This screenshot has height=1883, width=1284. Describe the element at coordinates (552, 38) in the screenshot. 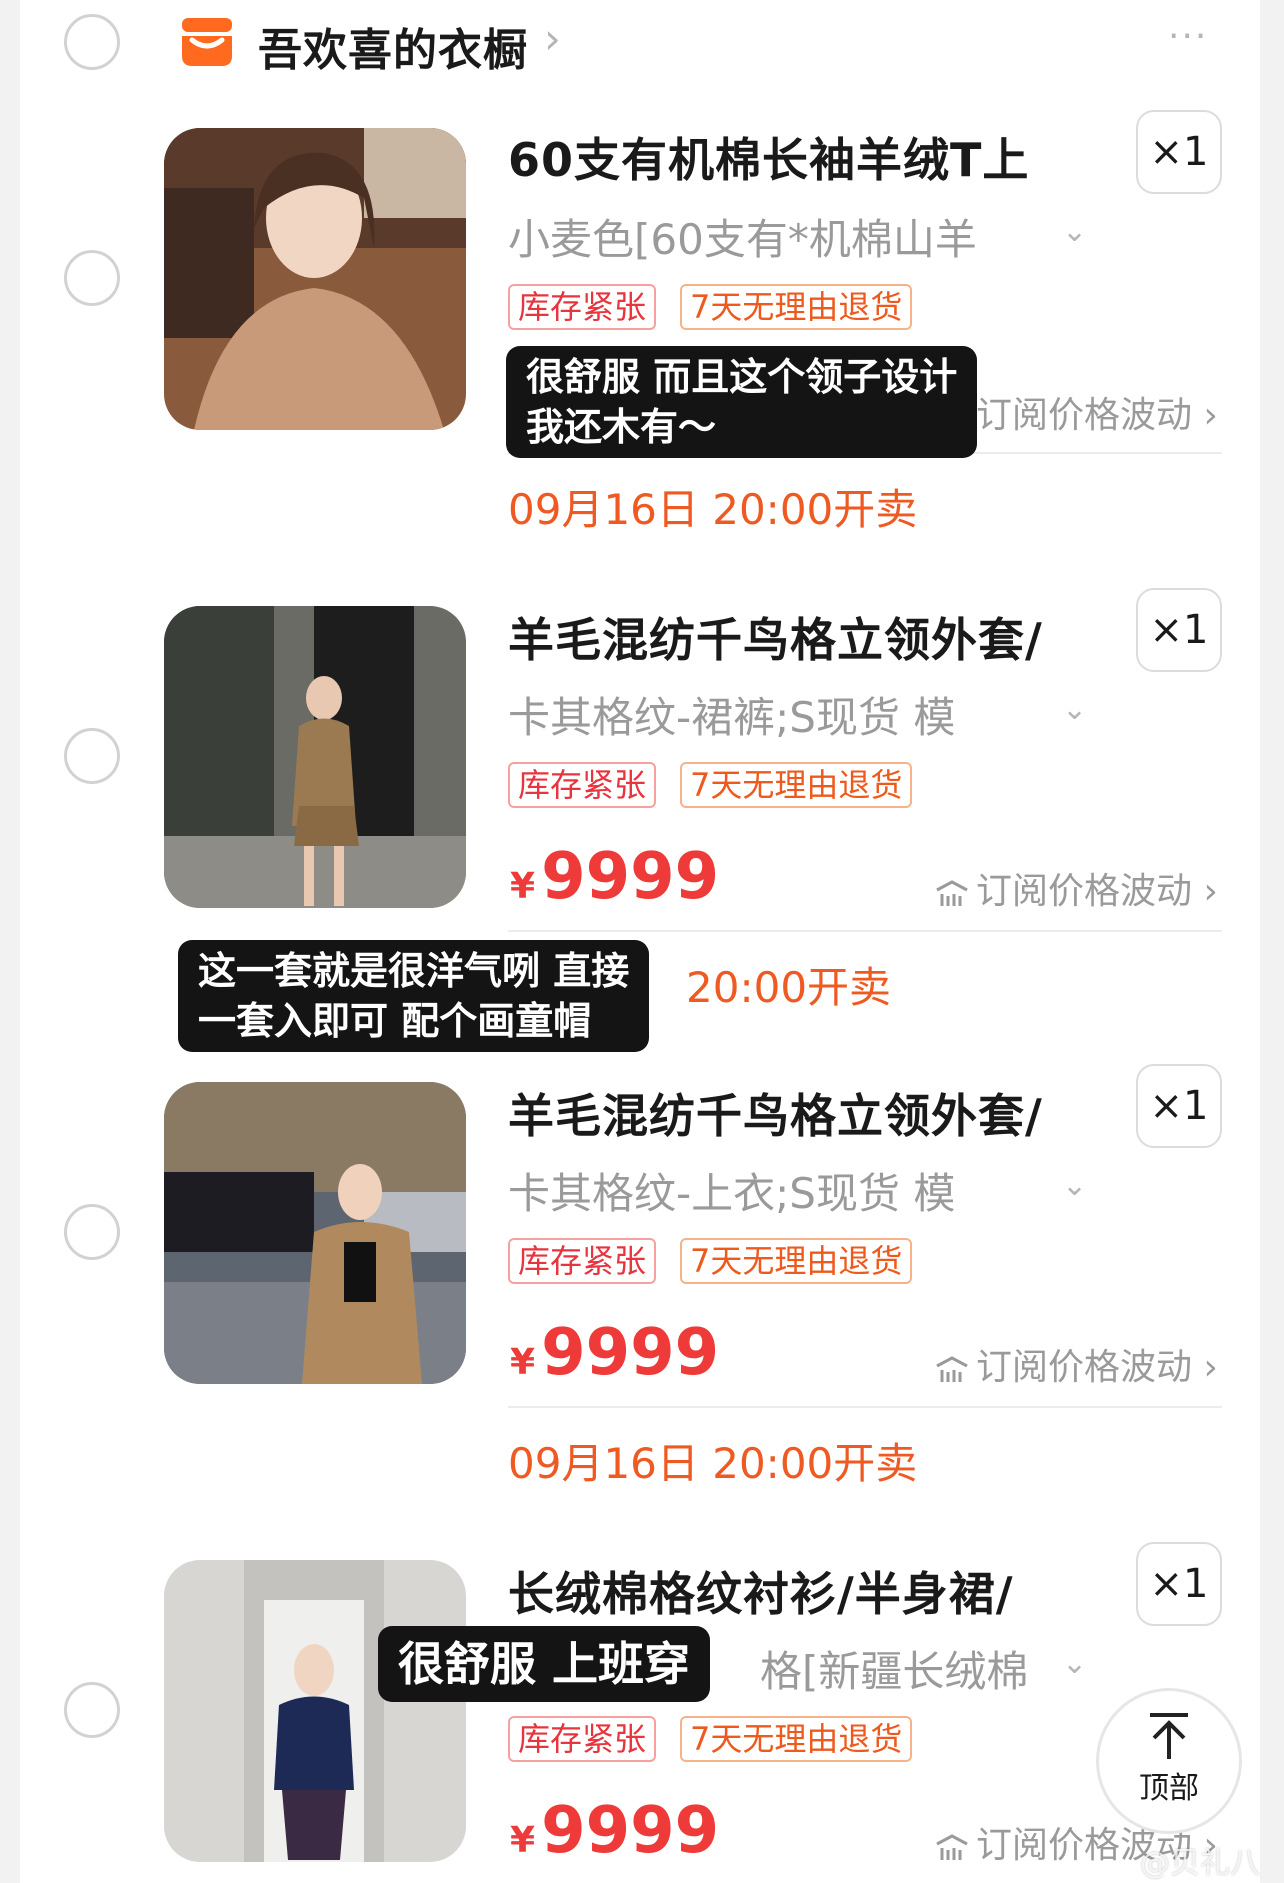

I see `chevron-right-icon: ›` at that location.